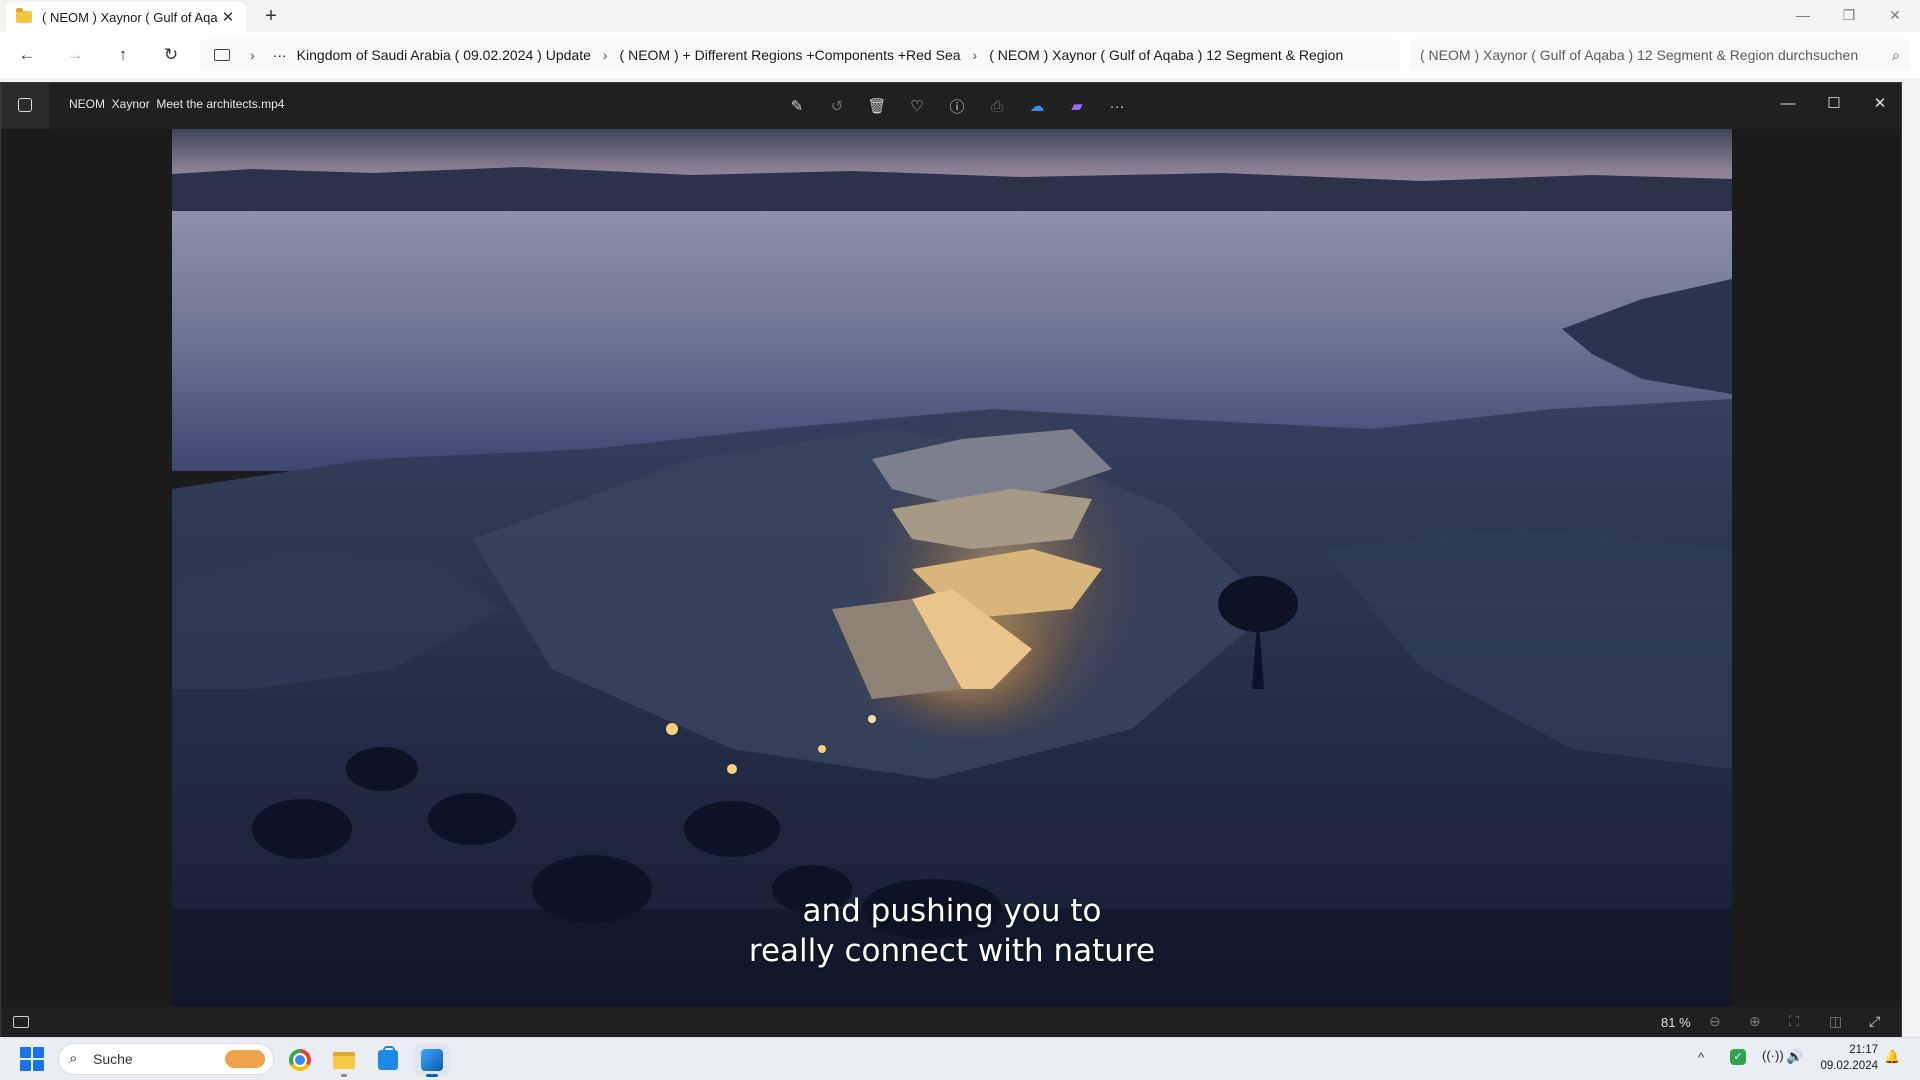 The width and height of the screenshot is (1920, 1080). Describe the element at coordinates (1794, 1021) in the screenshot. I see `fit-to-window-icon: ⛶` at that location.